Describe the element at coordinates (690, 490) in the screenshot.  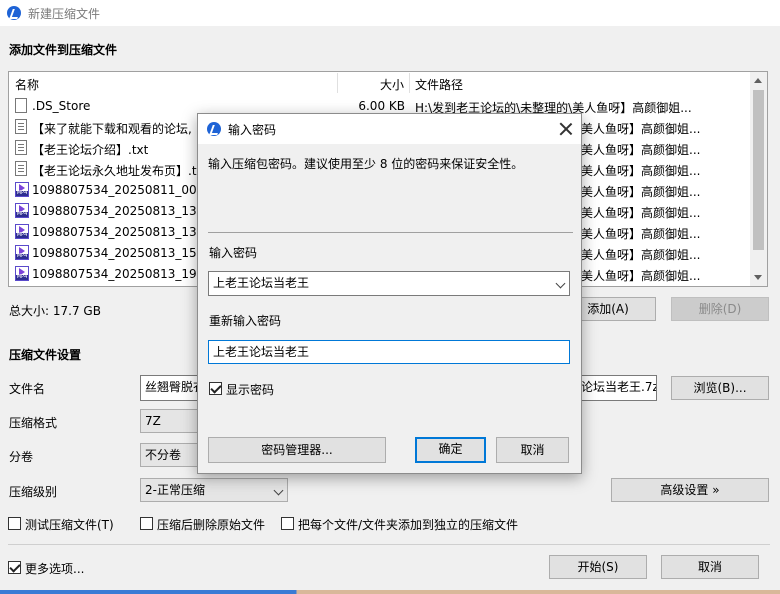
I see `advanced-settings-button: 高级设置 »` at that location.